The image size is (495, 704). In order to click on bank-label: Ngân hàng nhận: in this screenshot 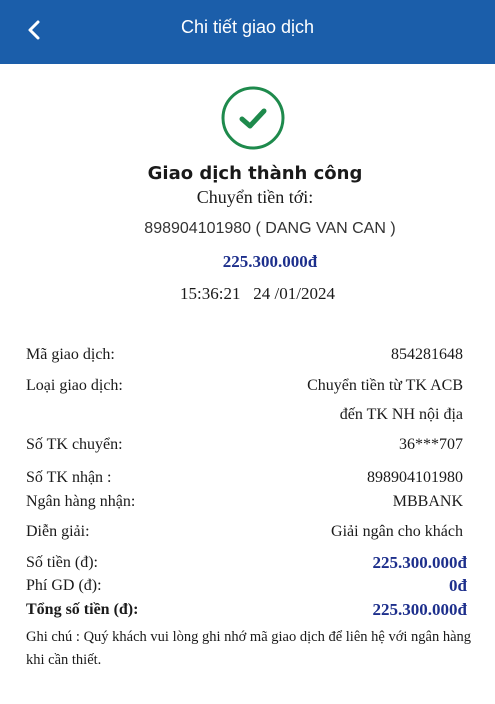, I will do `click(81, 501)`.